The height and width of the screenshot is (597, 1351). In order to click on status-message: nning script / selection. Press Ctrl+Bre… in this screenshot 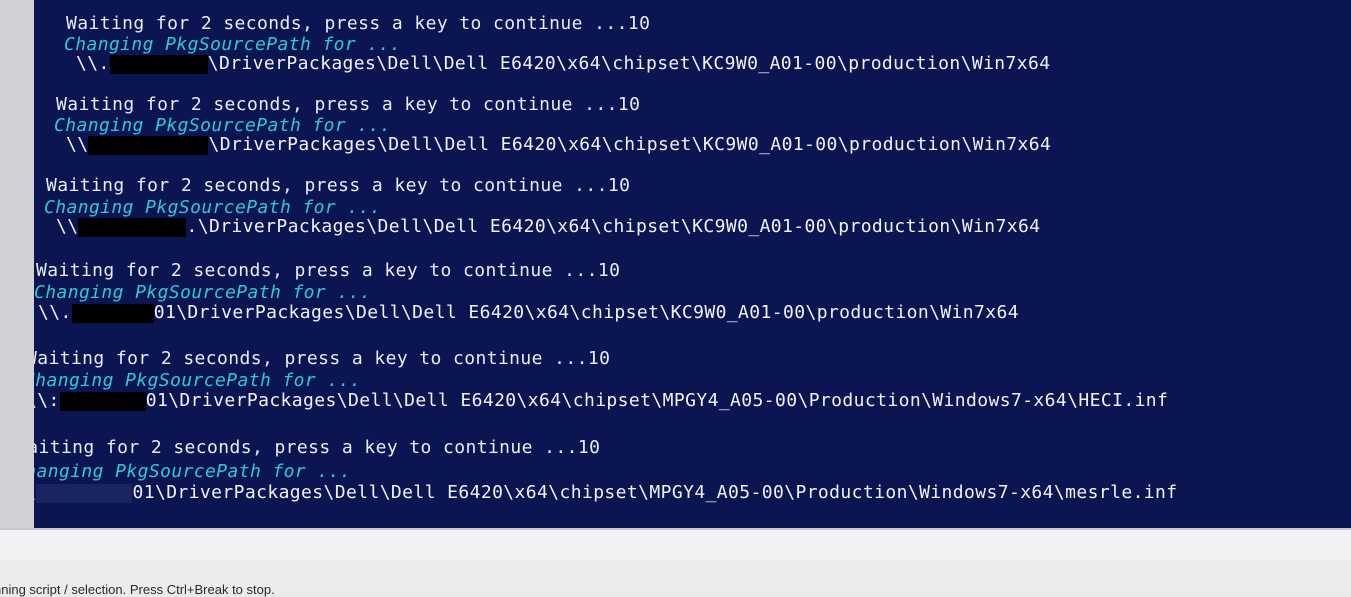, I will do `click(137, 589)`.